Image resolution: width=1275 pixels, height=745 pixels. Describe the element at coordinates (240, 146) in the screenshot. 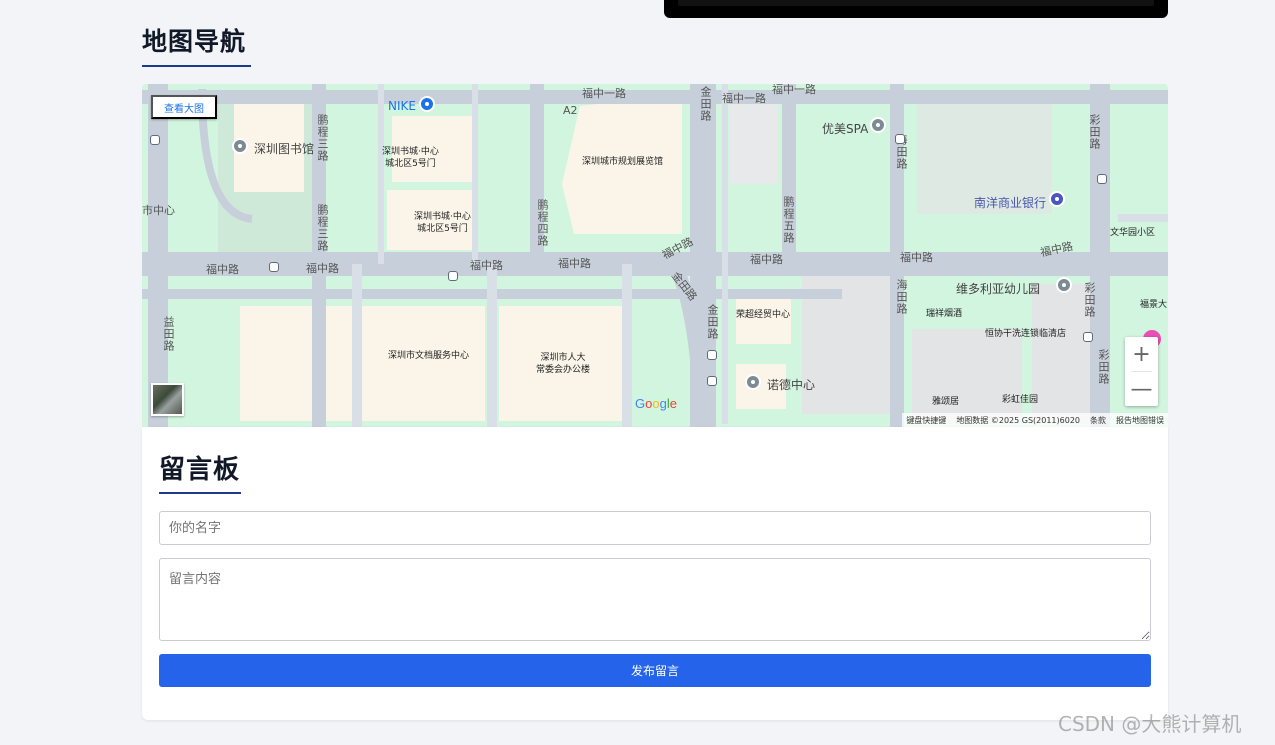

I see `library-pin-icon` at that location.